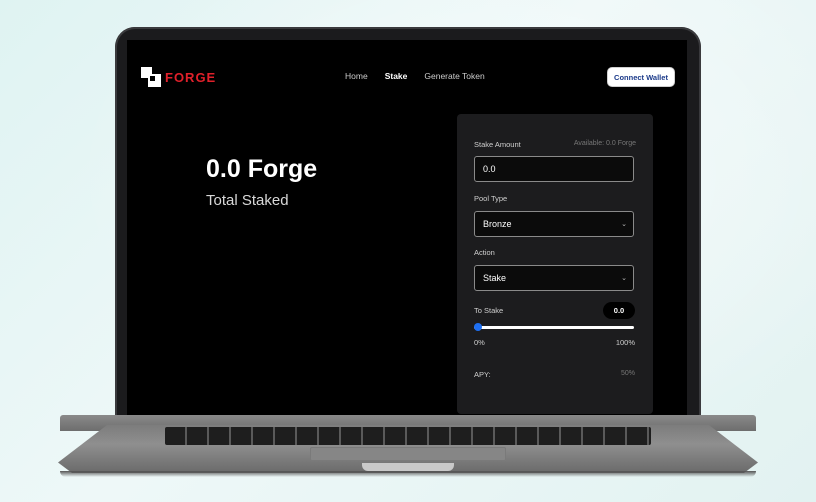 This screenshot has width=816, height=502. Describe the element at coordinates (489, 310) in the screenshot. I see `to-stake-label: To Stake` at that location.